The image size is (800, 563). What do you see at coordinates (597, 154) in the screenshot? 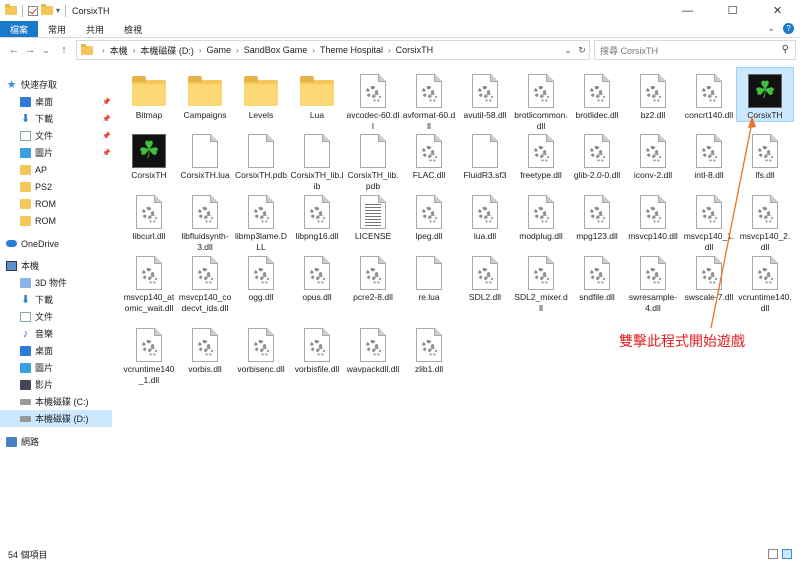
I see `file-item: glib-2.0-0.dll` at bounding box center [597, 154].